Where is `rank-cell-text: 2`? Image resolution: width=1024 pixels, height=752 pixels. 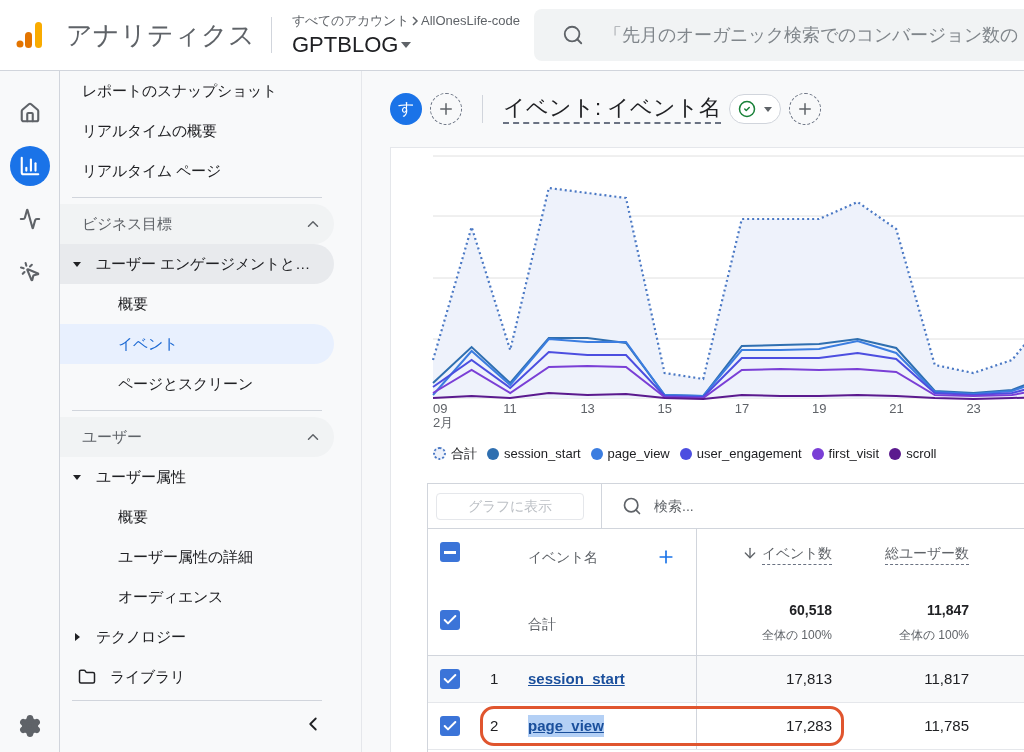 rank-cell-text: 2 is located at coordinates (493, 725).